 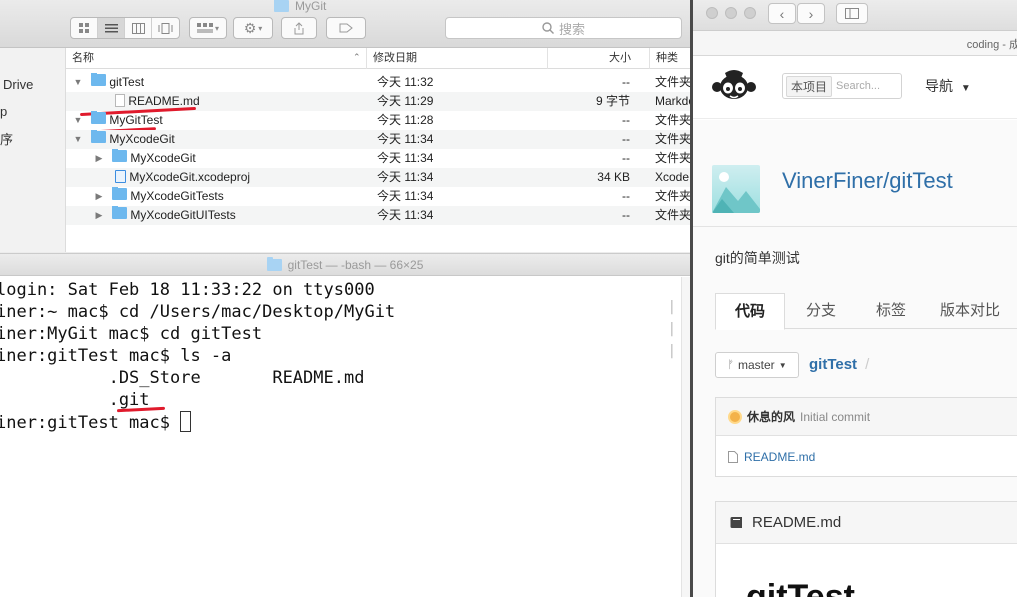 What do you see at coordinates (779, 457) in the screenshot?
I see `file-link: README.md` at bounding box center [779, 457].